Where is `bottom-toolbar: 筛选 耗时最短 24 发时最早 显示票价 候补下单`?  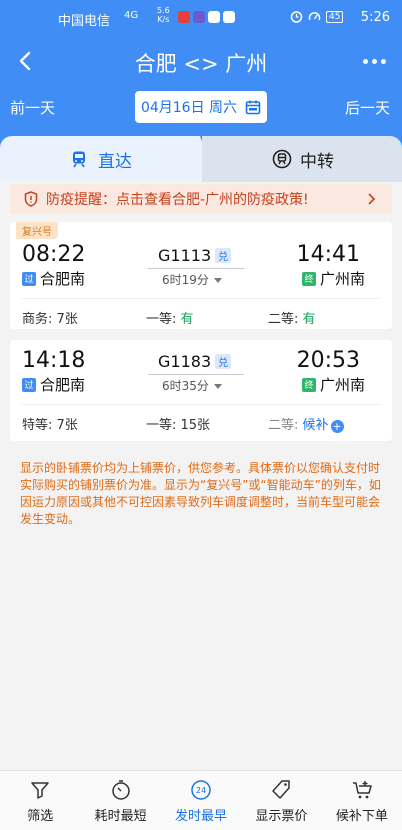 bottom-toolbar: 筛选 耗时最短 24 发时最早 显示票价 候补下单 is located at coordinates (201, 800).